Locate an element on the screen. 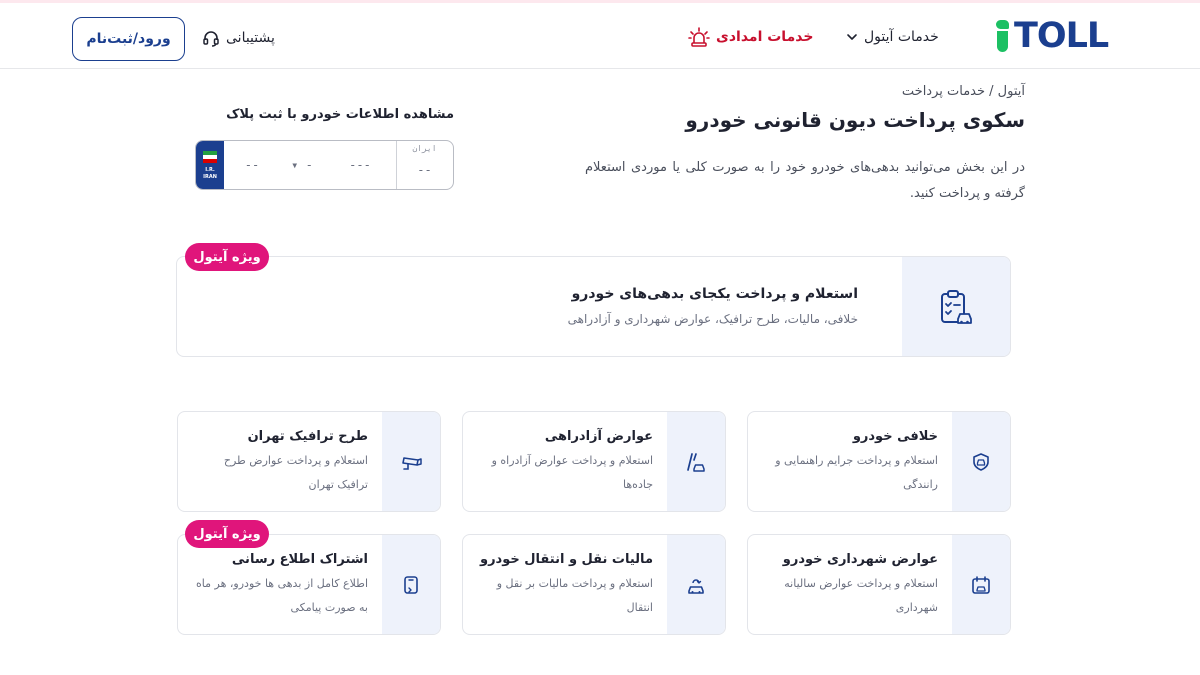  clipboard-car-icon is located at coordinates (956, 307).